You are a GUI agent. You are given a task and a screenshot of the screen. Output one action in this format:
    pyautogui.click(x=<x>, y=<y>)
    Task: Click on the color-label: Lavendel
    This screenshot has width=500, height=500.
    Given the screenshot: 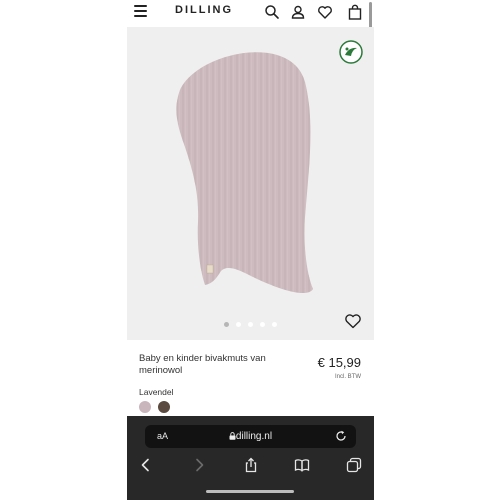 What is the action you would take?
    pyautogui.click(x=156, y=392)
    